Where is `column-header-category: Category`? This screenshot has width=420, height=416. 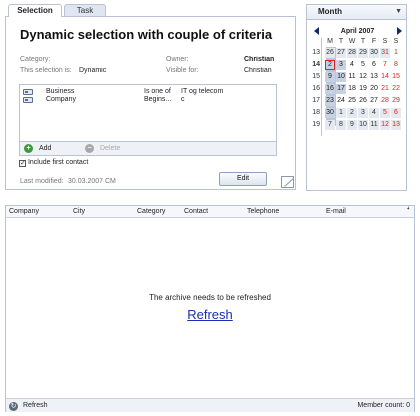
column-header-category: Category is located at coordinates (151, 211).